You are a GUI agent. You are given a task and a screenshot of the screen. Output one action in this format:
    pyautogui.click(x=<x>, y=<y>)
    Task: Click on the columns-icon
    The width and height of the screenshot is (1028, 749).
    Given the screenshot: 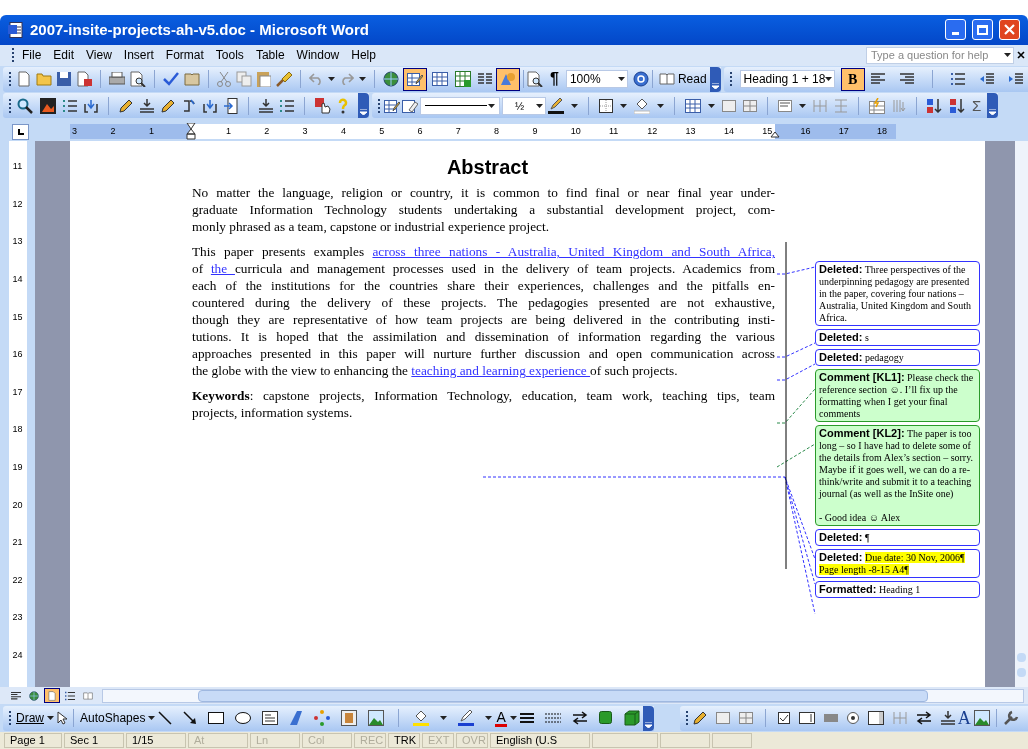 What is the action you would take?
    pyautogui.click(x=485, y=79)
    